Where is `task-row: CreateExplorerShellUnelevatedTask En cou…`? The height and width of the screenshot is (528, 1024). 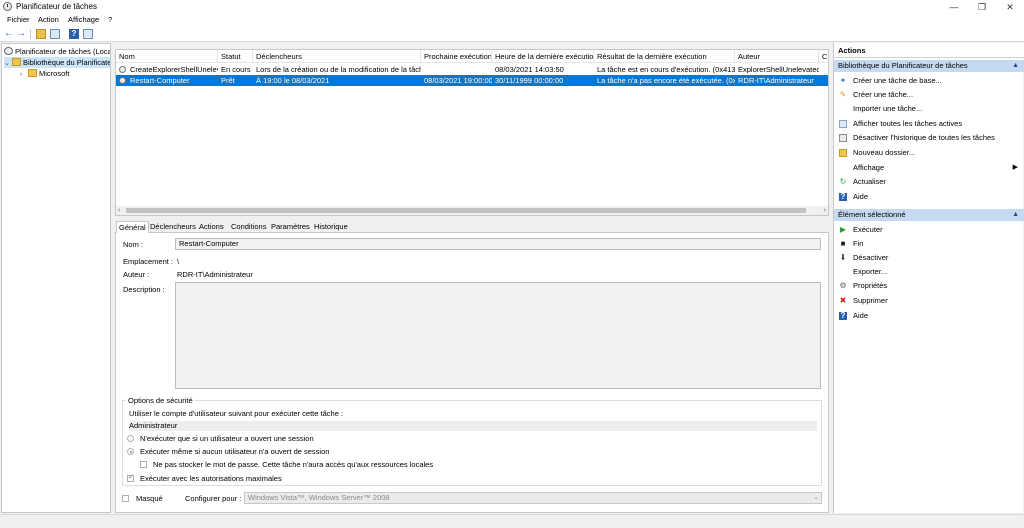 task-row: CreateExplorerShellUnelevatedTask En cou… is located at coordinates (472, 69).